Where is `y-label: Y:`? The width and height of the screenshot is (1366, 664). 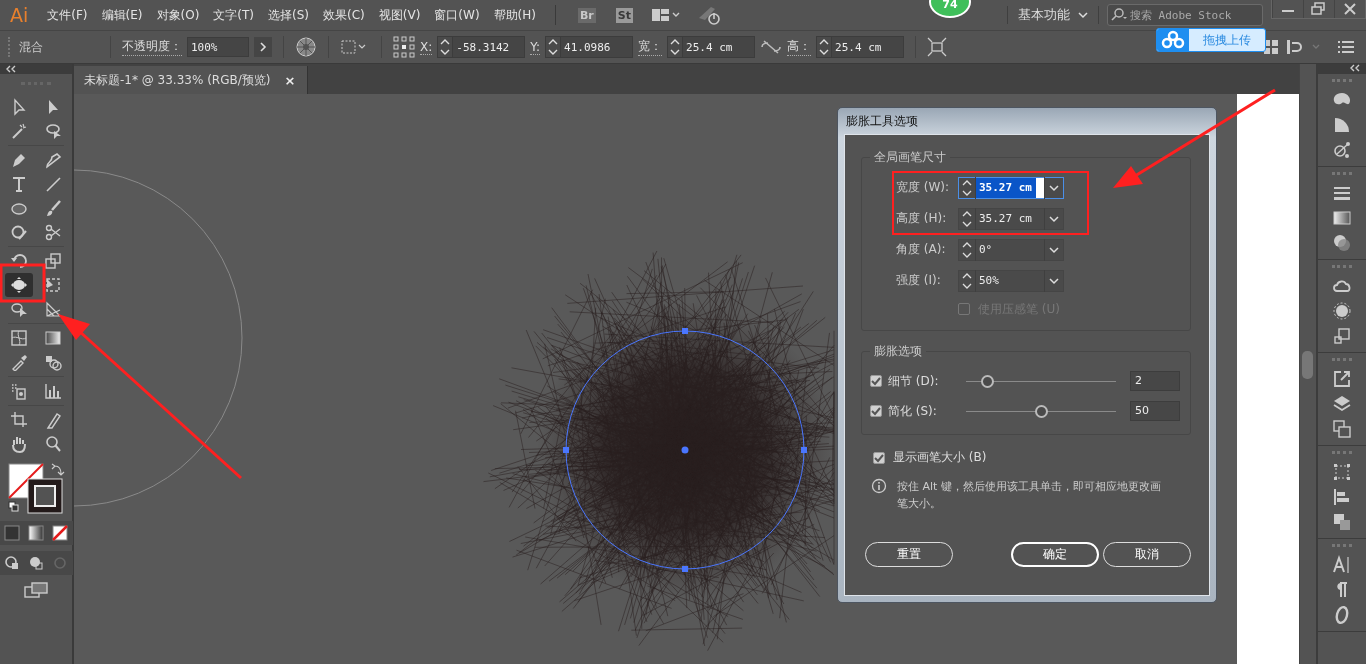 y-label: Y: is located at coordinates (535, 47).